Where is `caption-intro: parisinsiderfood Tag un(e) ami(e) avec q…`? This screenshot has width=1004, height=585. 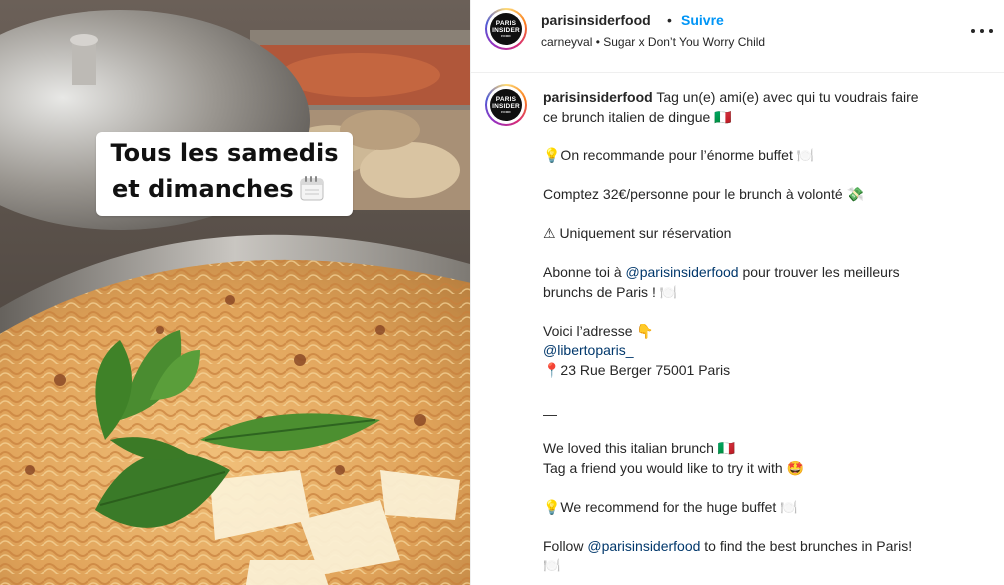
caption-intro: parisinsiderfood Tag un(e) ami(e) avec q… is located at coordinates (768, 107).